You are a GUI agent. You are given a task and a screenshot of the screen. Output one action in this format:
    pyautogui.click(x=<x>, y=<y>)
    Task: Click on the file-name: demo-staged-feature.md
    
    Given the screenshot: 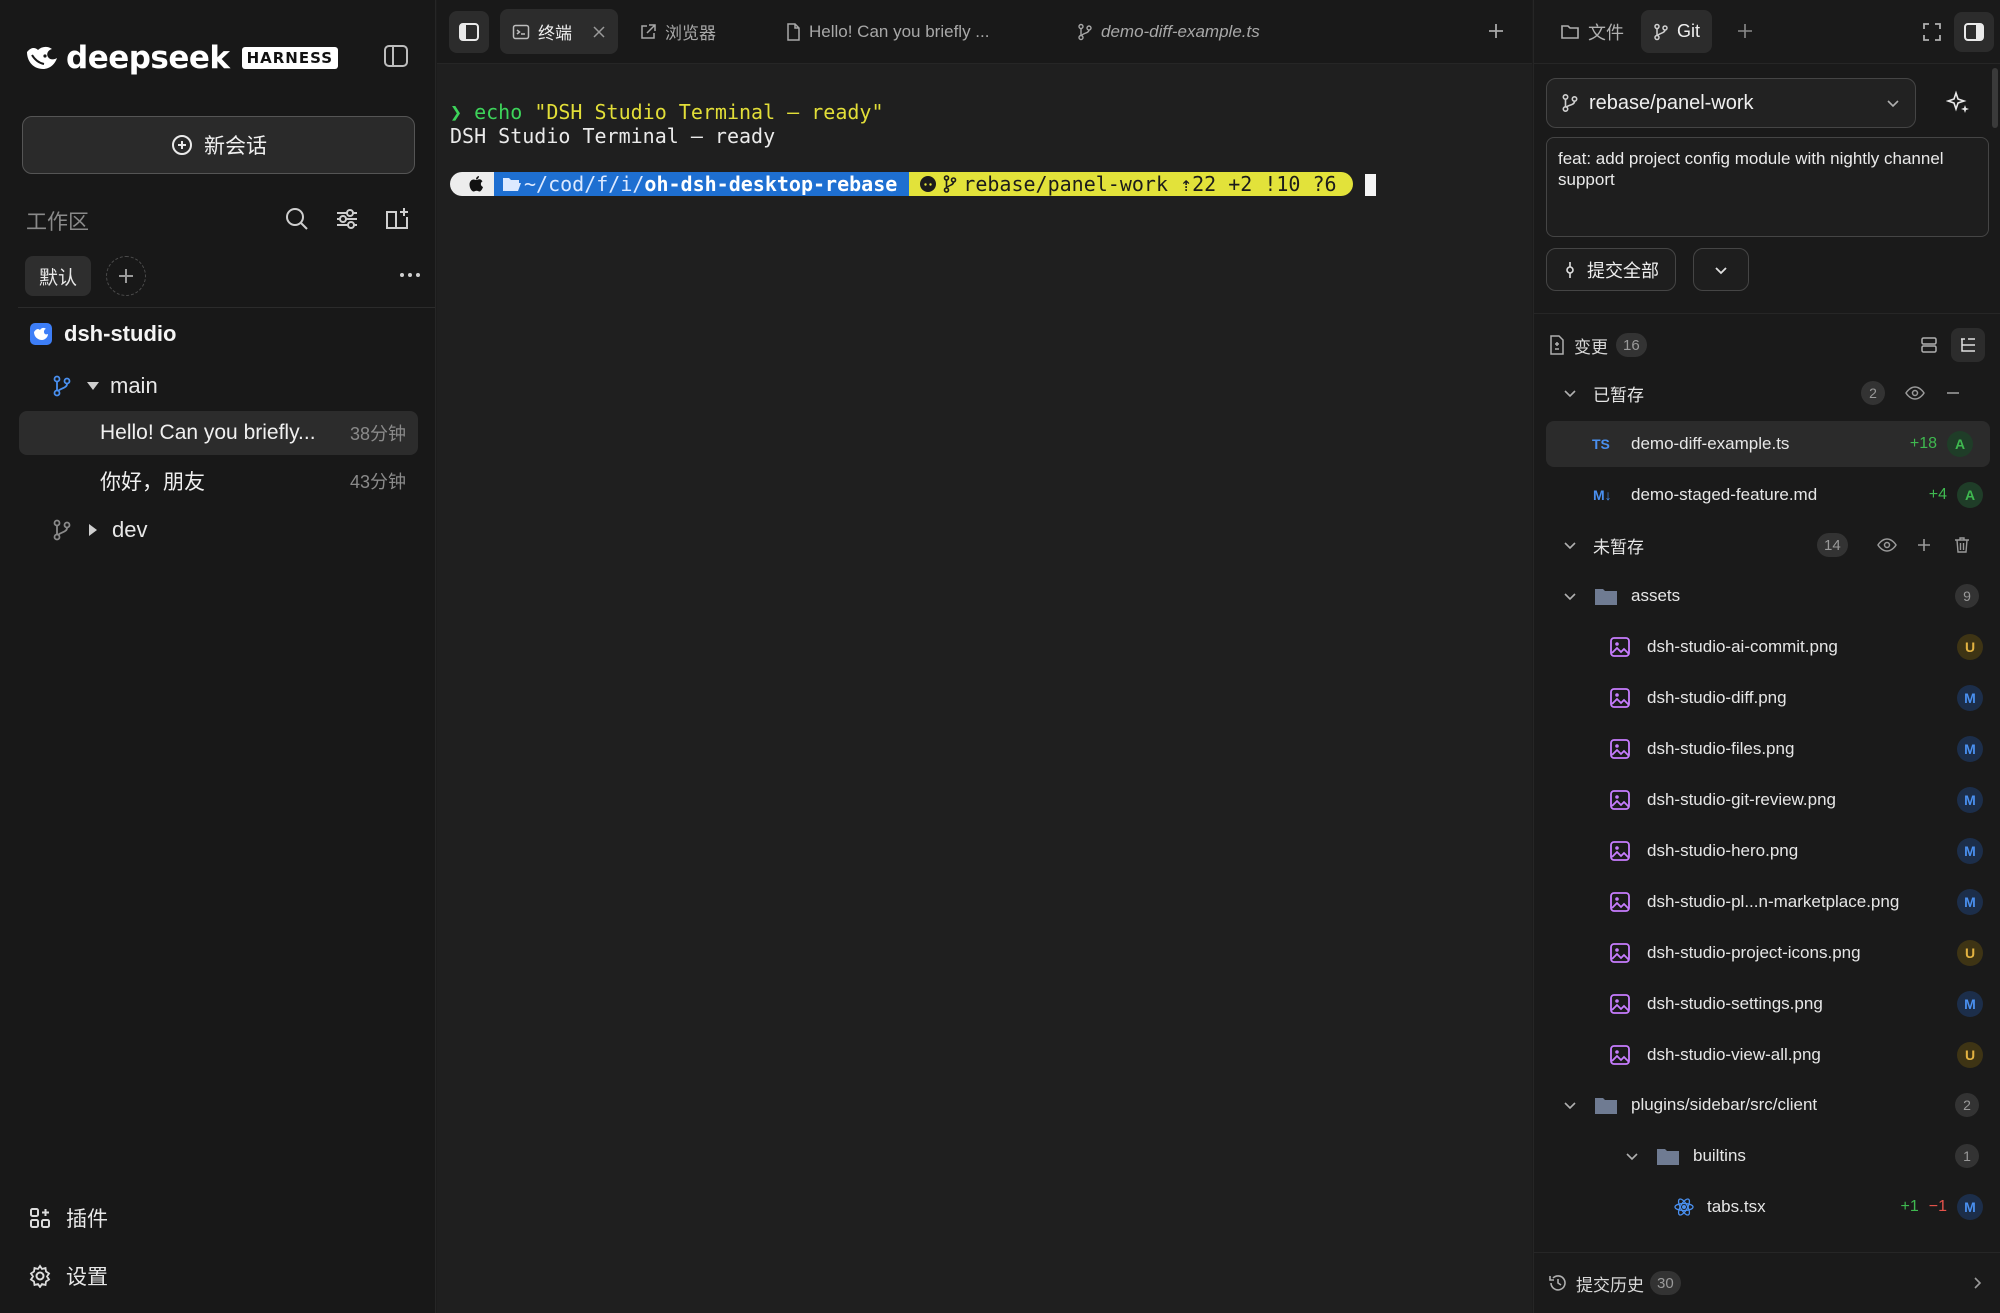 What is the action you would take?
    pyautogui.click(x=1724, y=494)
    